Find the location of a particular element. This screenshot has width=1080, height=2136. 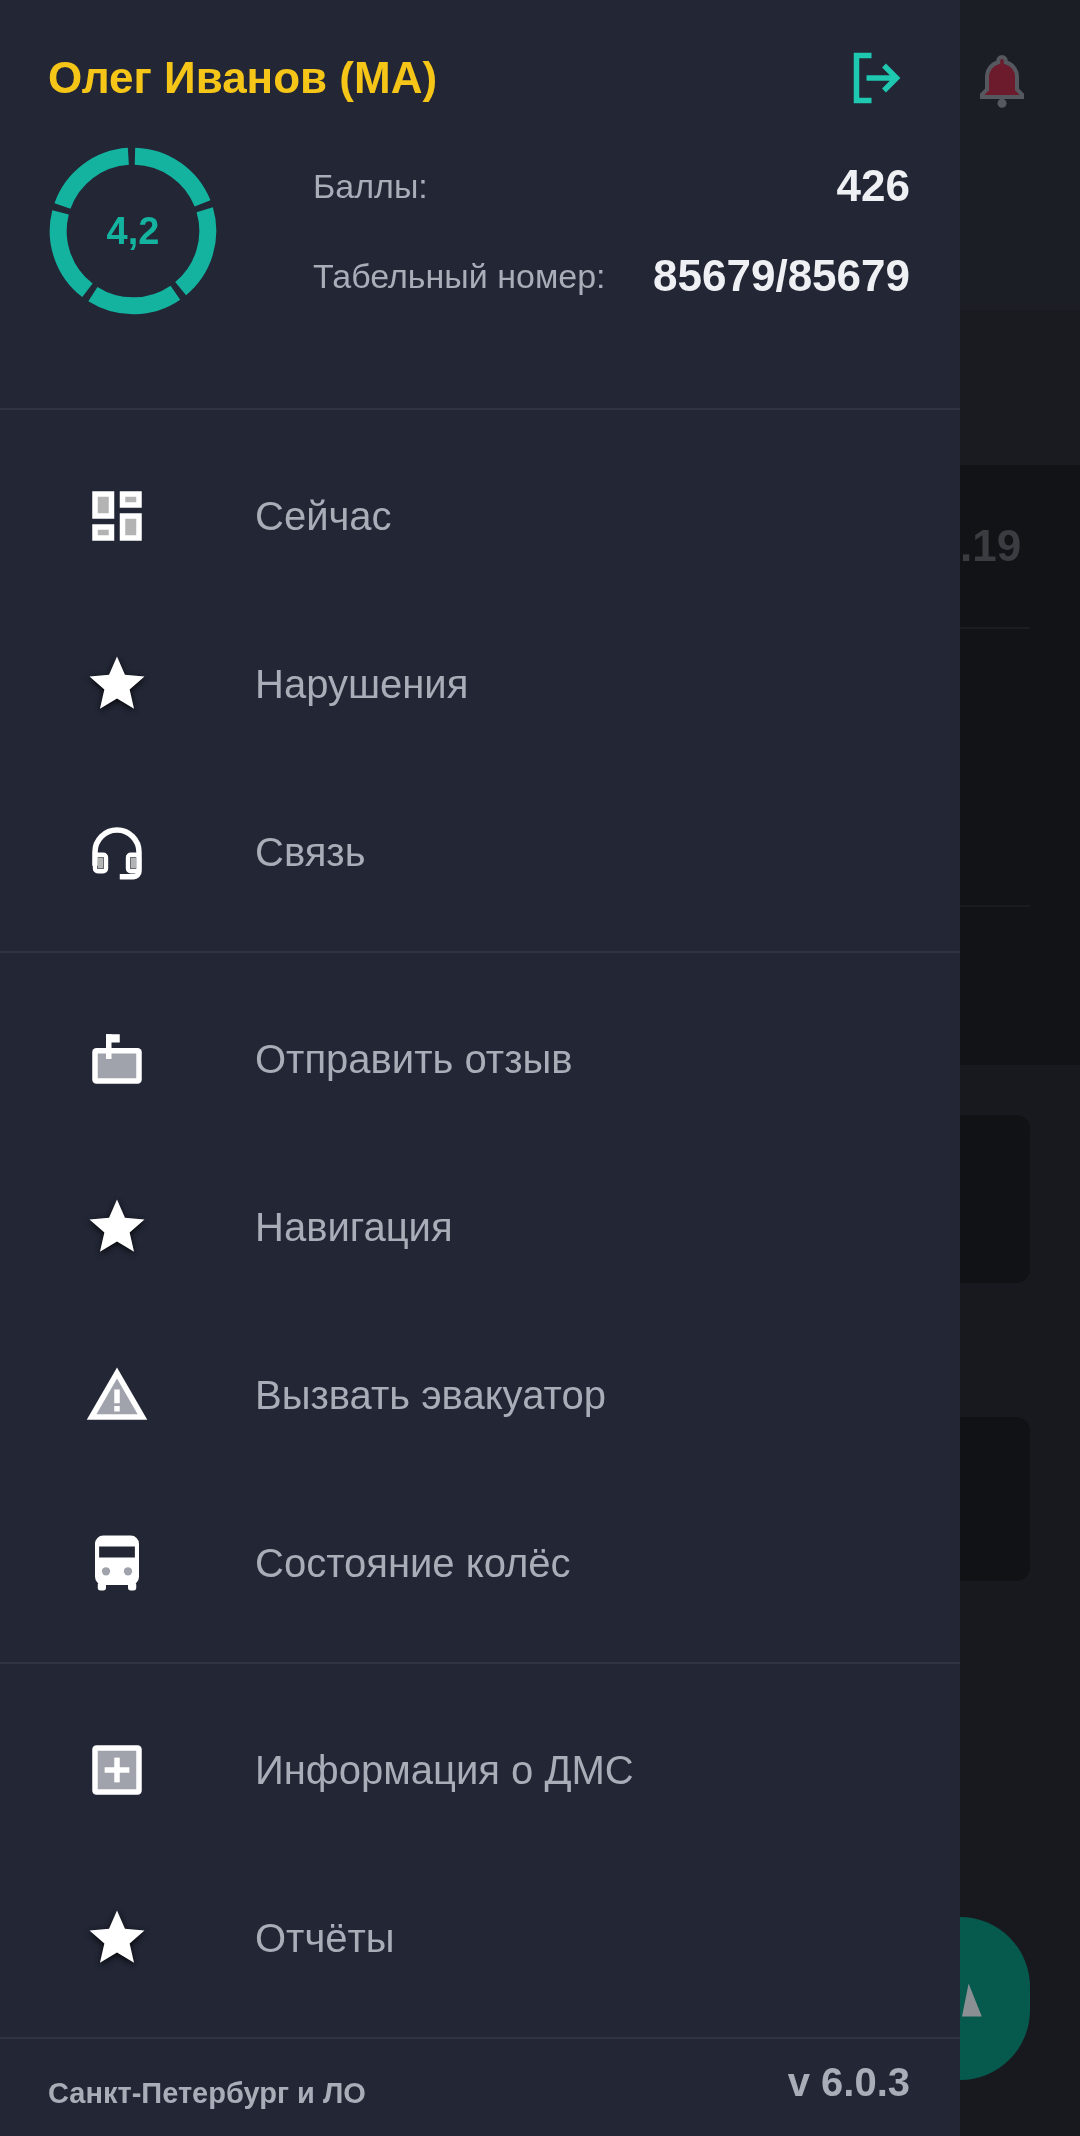

stat-label: Табельный номер: is located at coordinates (459, 276).